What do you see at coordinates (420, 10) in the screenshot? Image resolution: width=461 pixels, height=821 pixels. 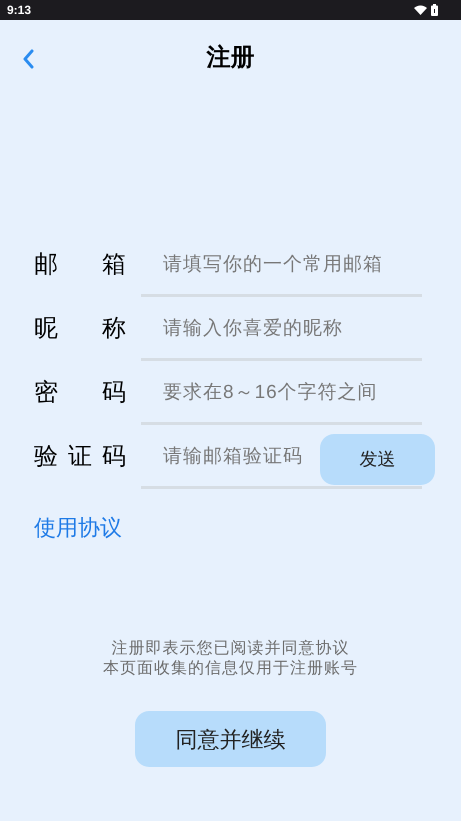 I see `wifi-icon` at bounding box center [420, 10].